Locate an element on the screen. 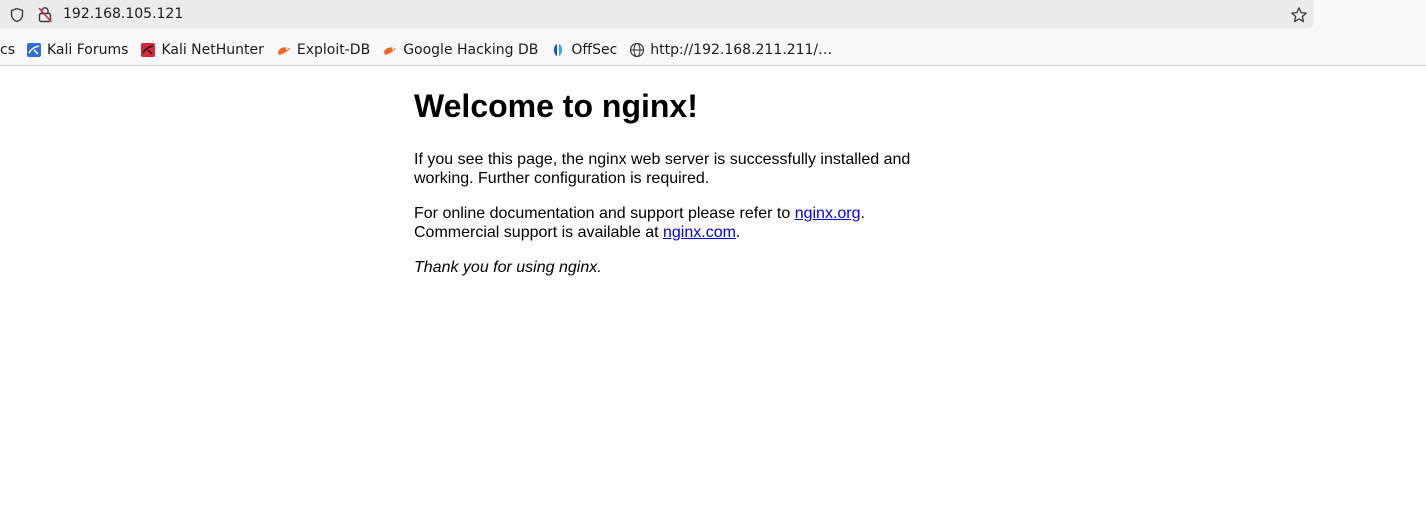  exploit-db-icon is located at coordinates (283, 51).